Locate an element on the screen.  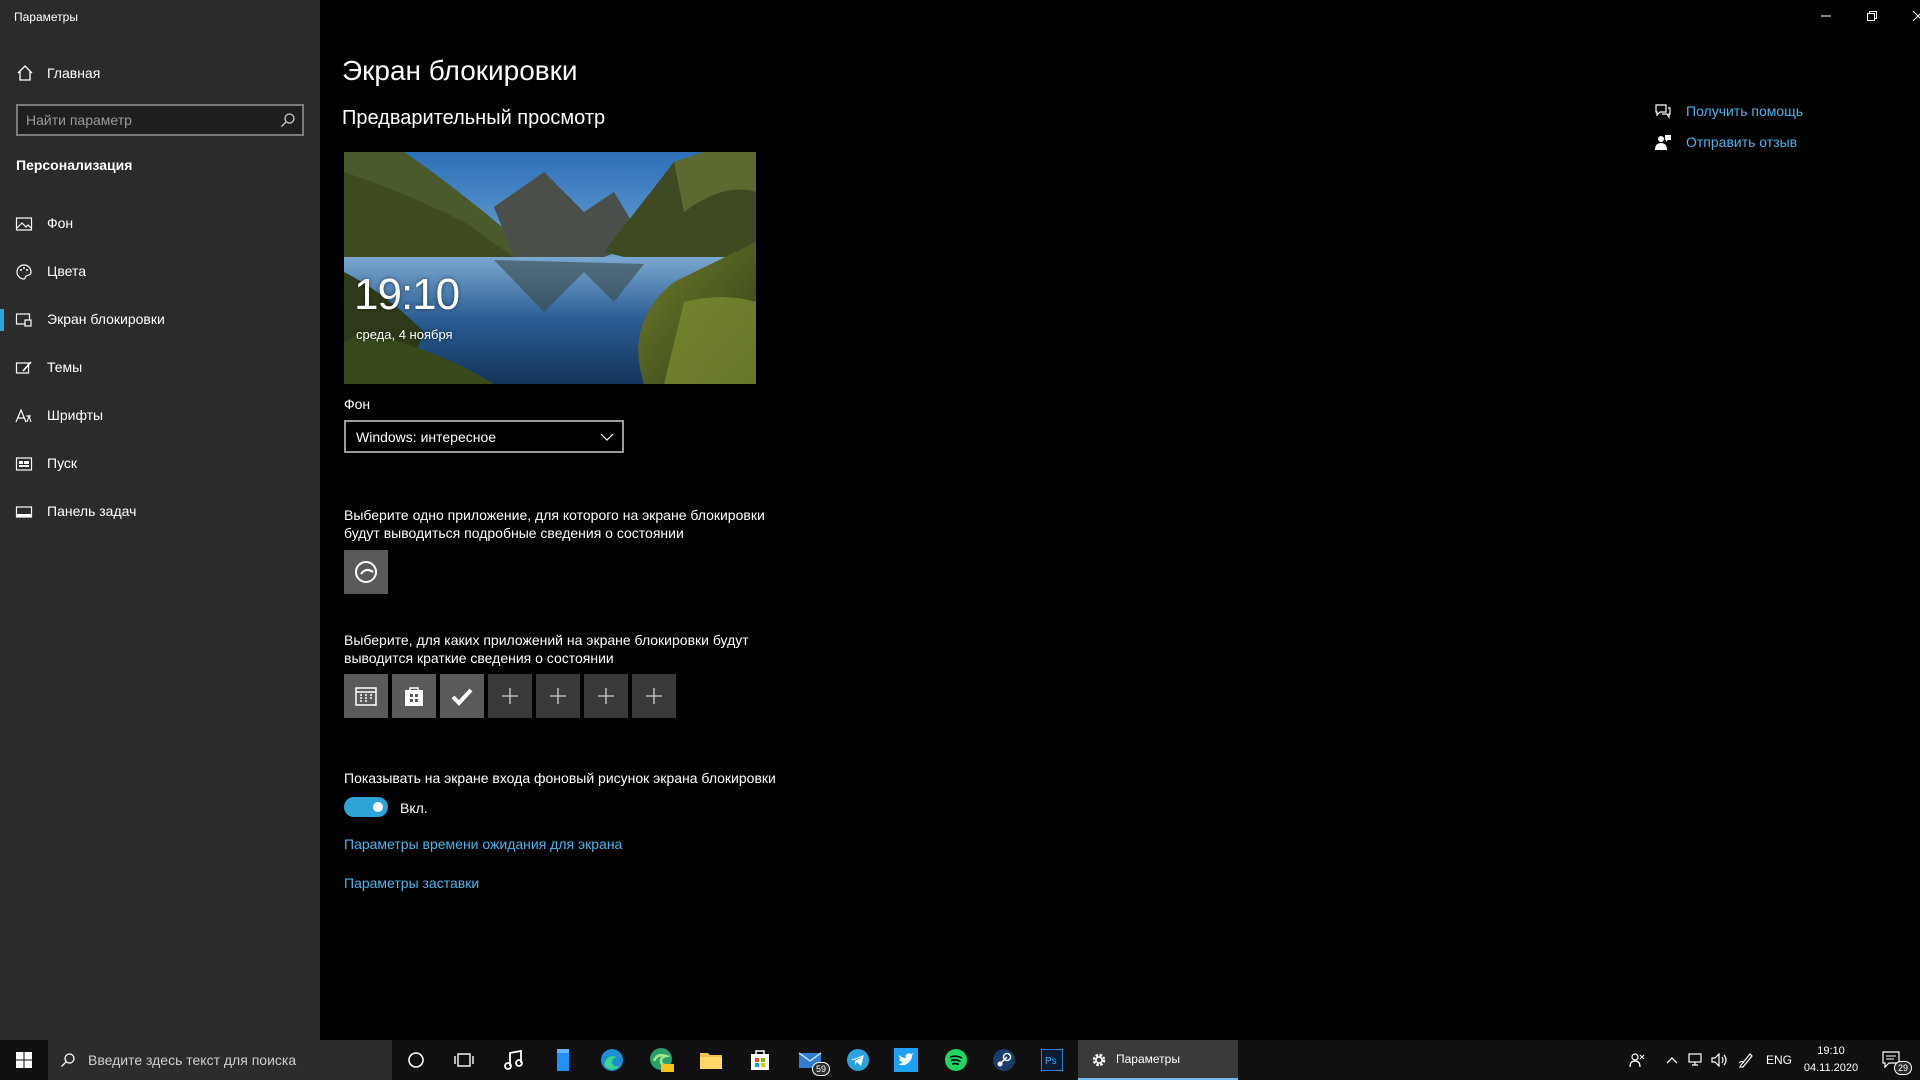
taskbar-app-steam is located at coordinates (1004, 1060).